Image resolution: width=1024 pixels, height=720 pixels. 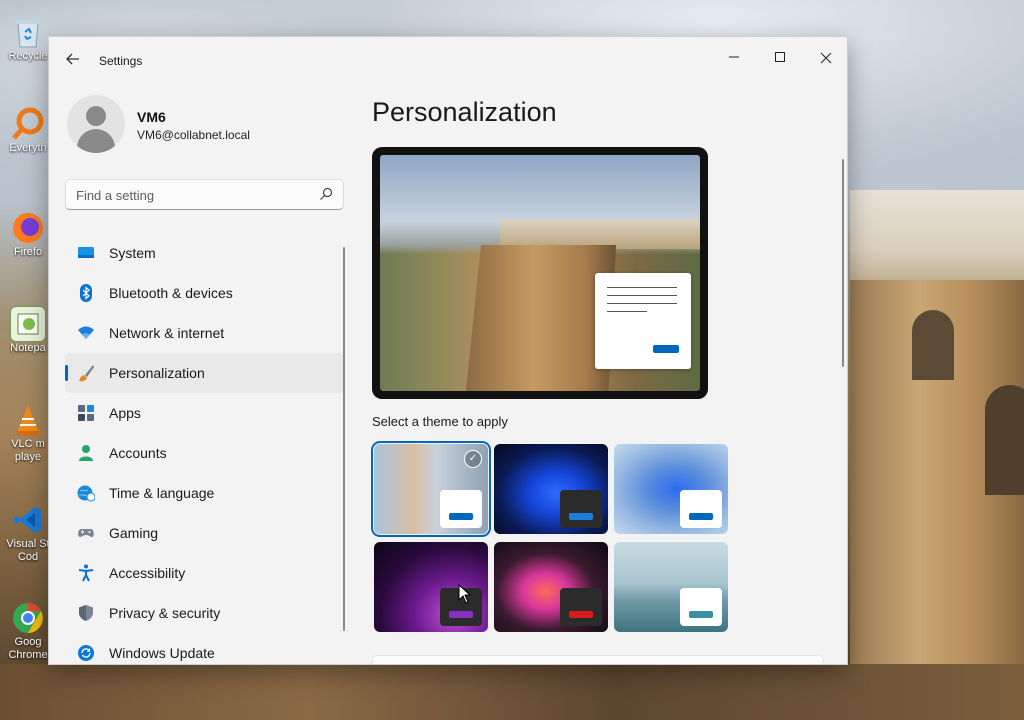 I want to click on desktop-icon-recycle-bin: Recycle, so click(x=28, y=38).